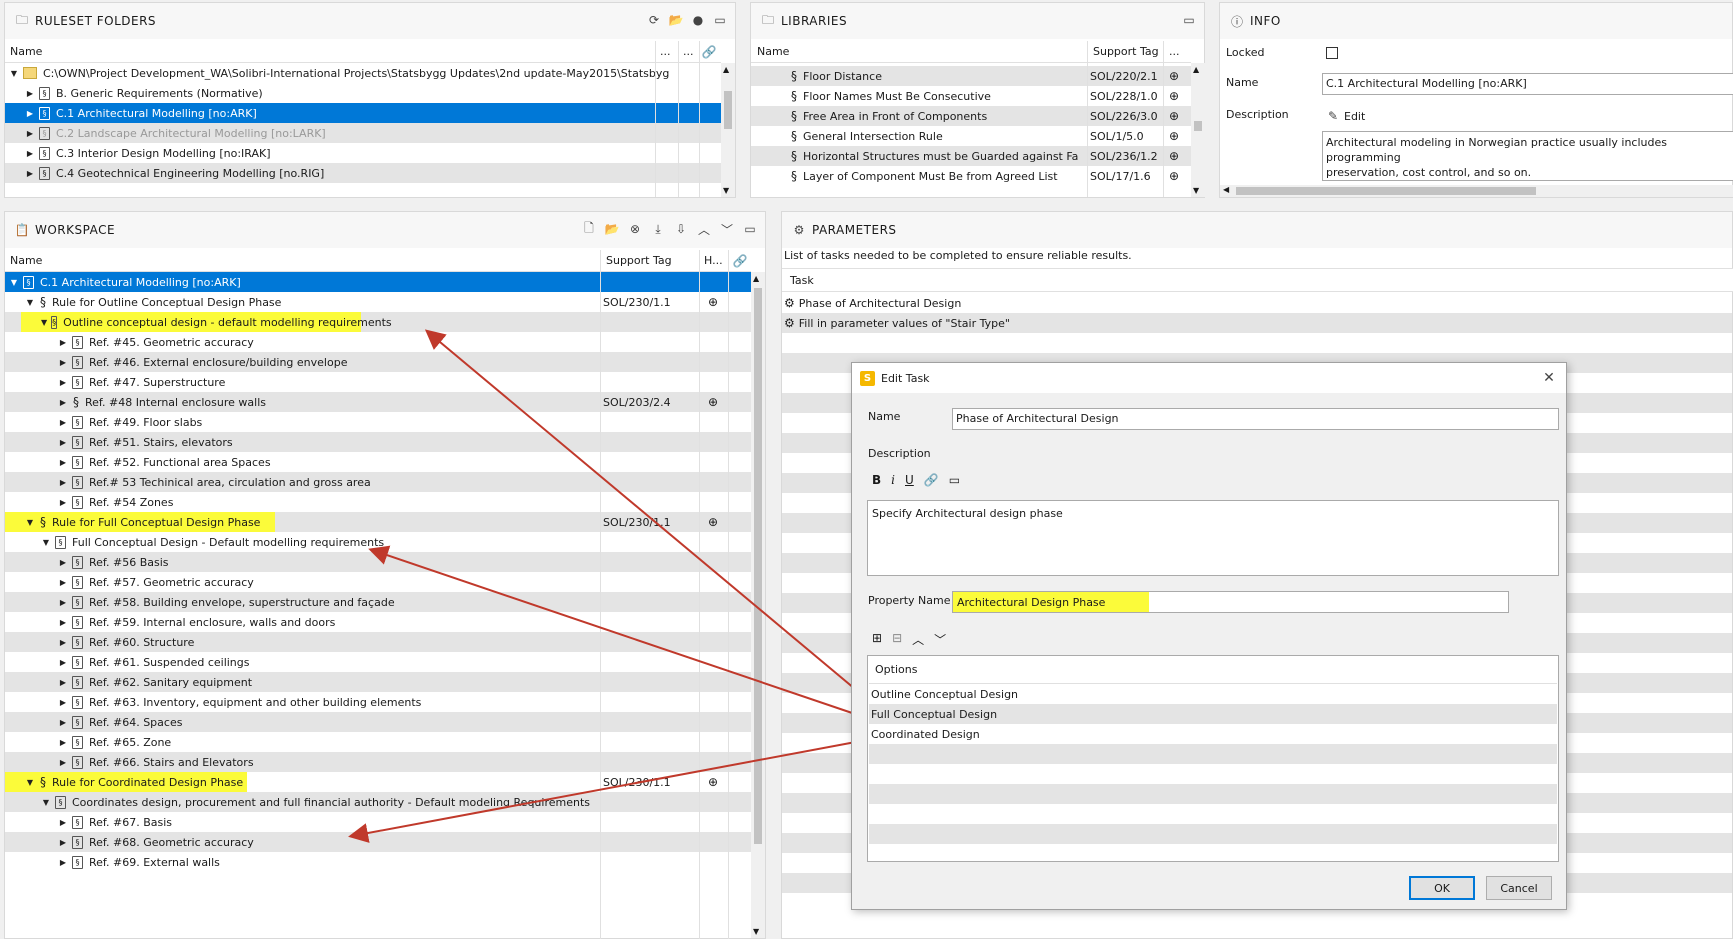 The image size is (1733, 939). I want to click on italic-icon: i, so click(893, 480).